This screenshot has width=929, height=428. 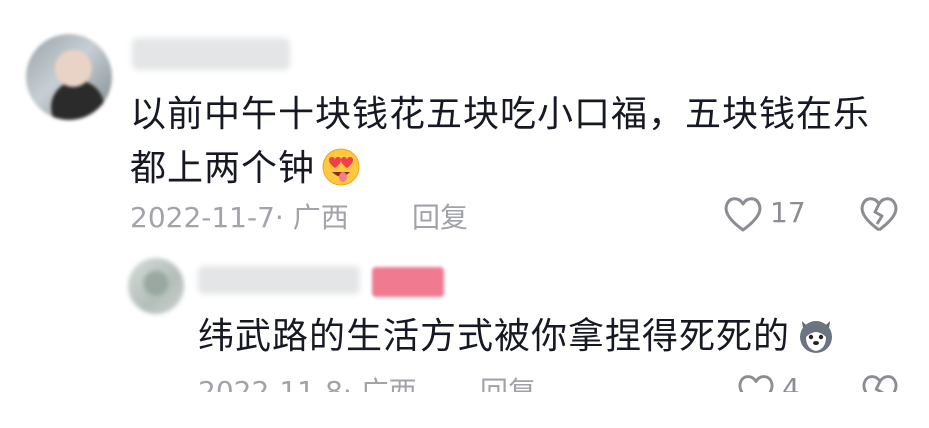 I want to click on comment-date-location: 2022-11-7· 广西, so click(x=239, y=217).